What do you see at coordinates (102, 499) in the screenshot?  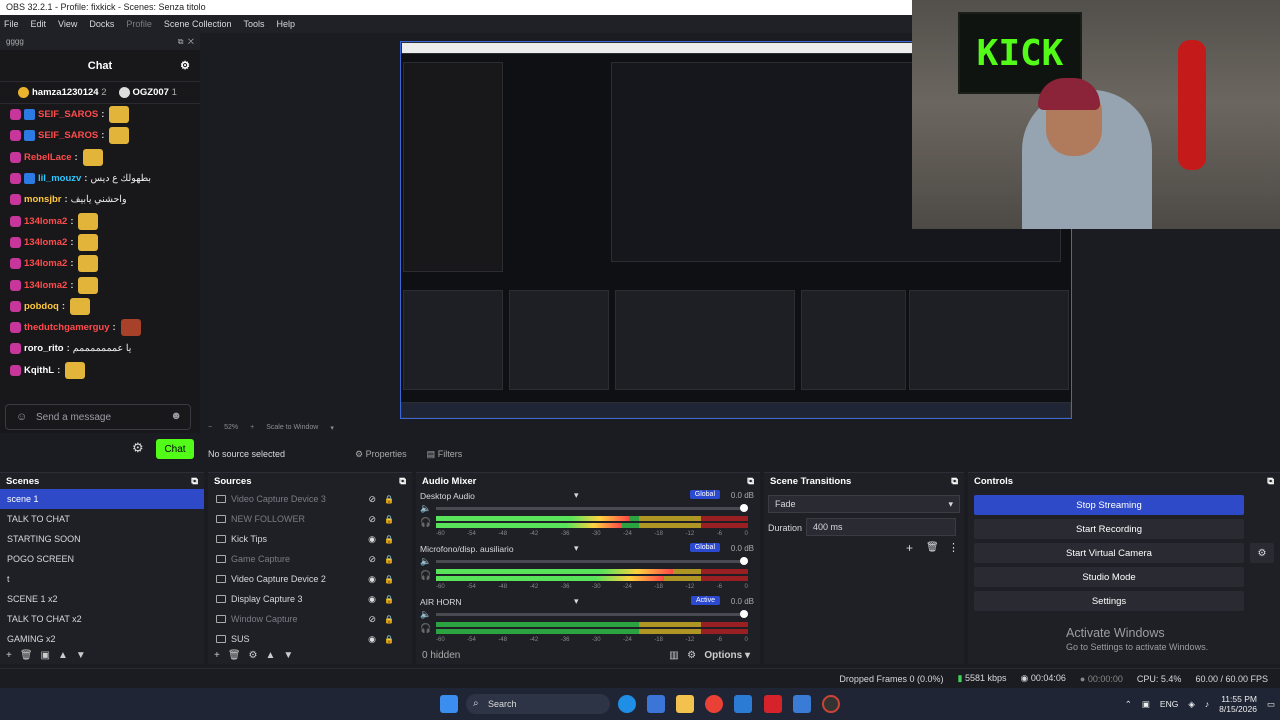 I see `scene-item: scene 1` at bounding box center [102, 499].